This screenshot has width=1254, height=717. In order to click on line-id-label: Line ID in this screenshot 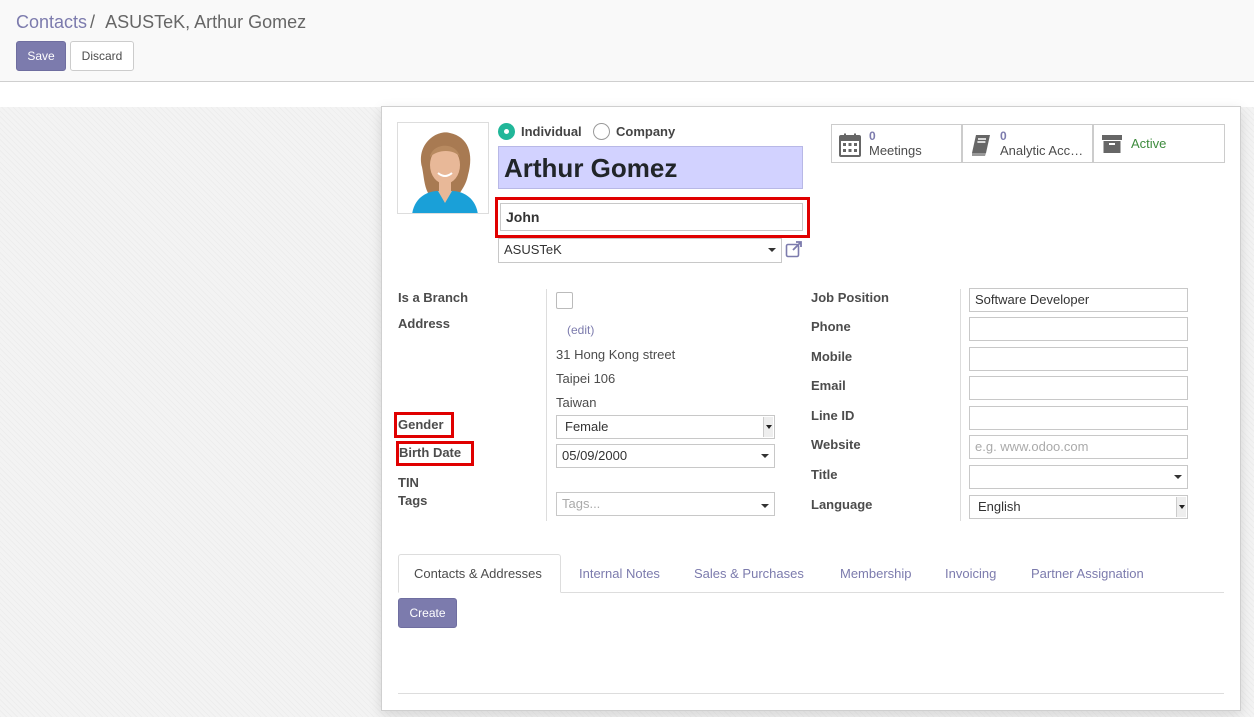, I will do `click(833, 415)`.